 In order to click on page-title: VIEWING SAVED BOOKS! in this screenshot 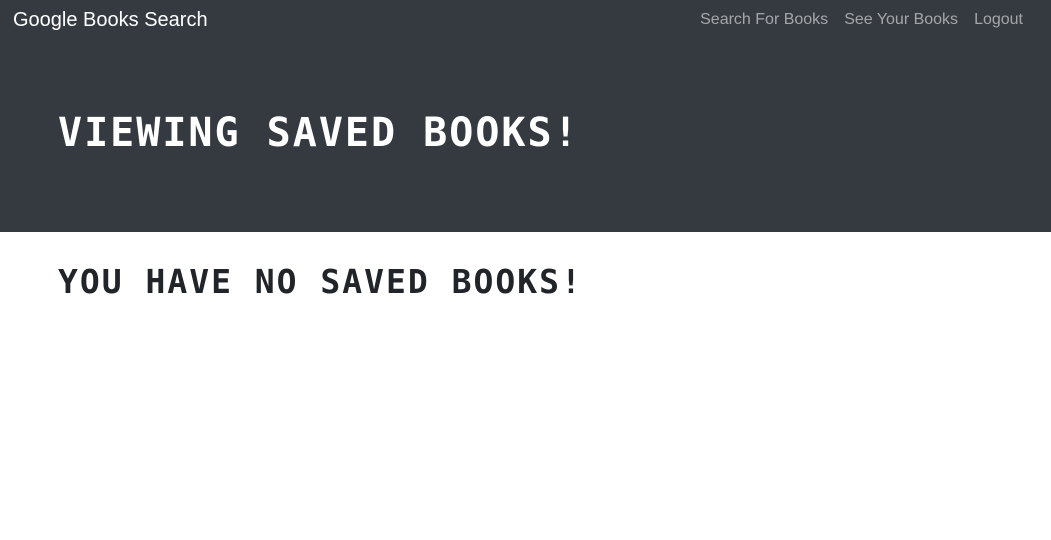, I will do `click(319, 133)`.